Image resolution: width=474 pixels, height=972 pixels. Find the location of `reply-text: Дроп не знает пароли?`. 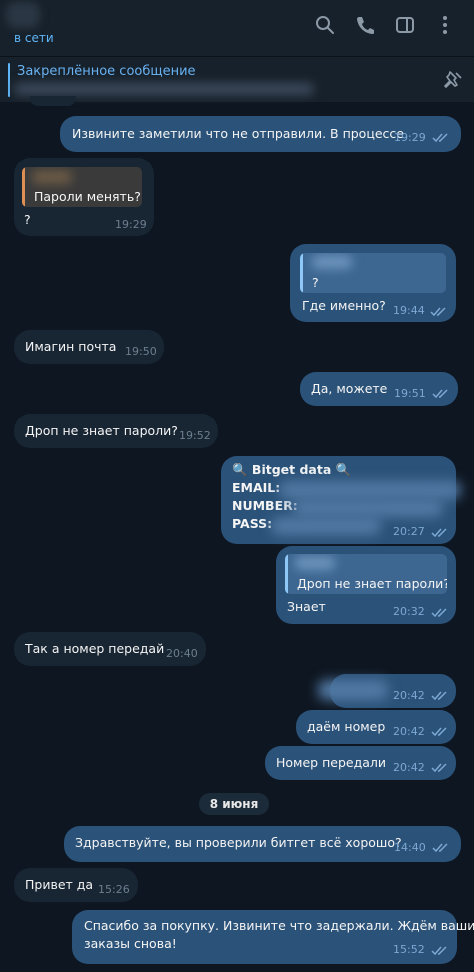

reply-text: Дроп не знает пароли? is located at coordinates (372, 583).